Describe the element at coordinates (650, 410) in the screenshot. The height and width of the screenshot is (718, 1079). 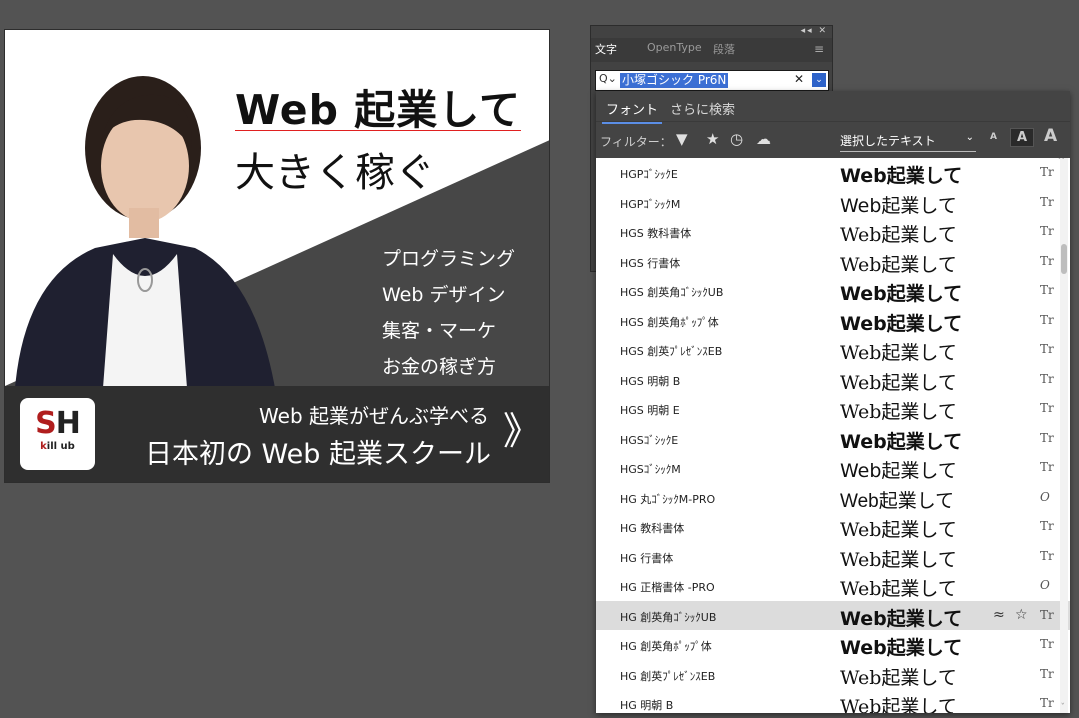
I see `font-name: HGS 明朝 E` at that location.